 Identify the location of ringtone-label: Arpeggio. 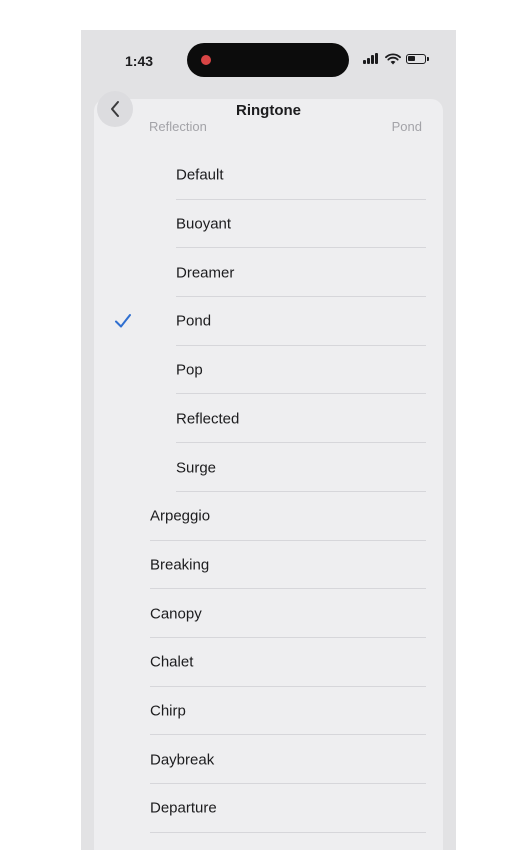
(180, 516).